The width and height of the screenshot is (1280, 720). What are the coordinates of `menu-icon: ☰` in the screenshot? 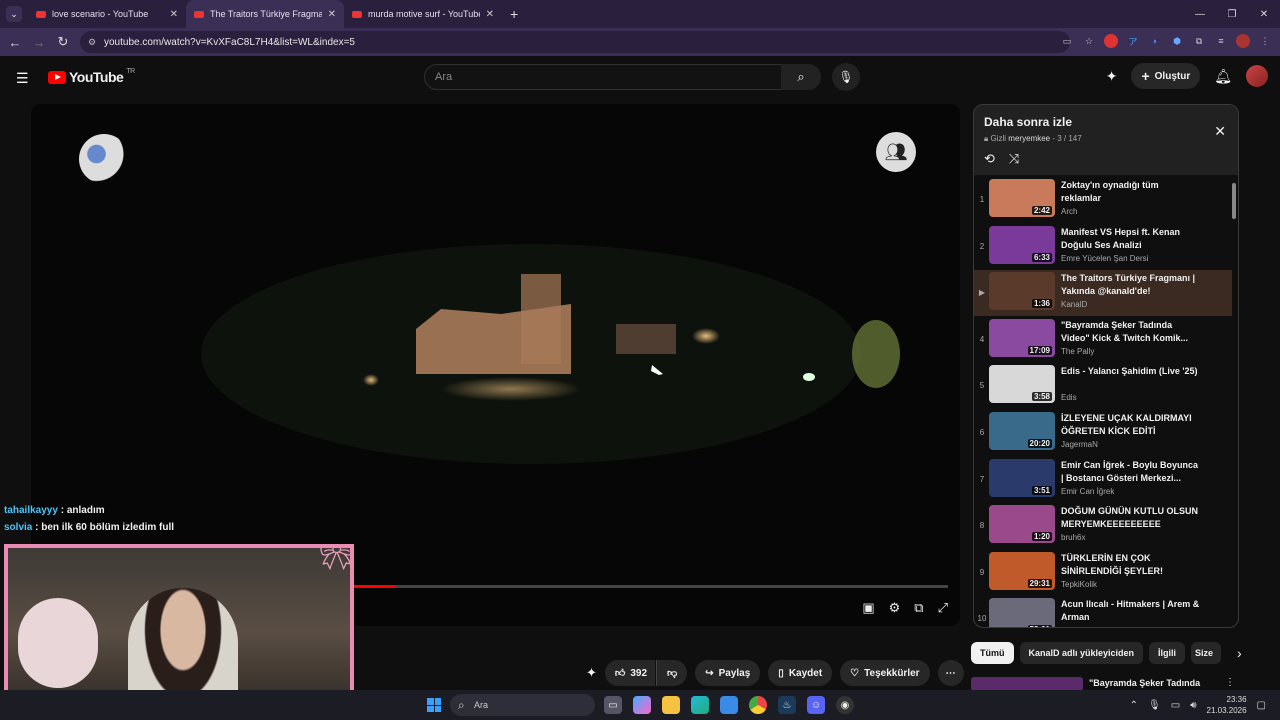 It's located at (22, 78).